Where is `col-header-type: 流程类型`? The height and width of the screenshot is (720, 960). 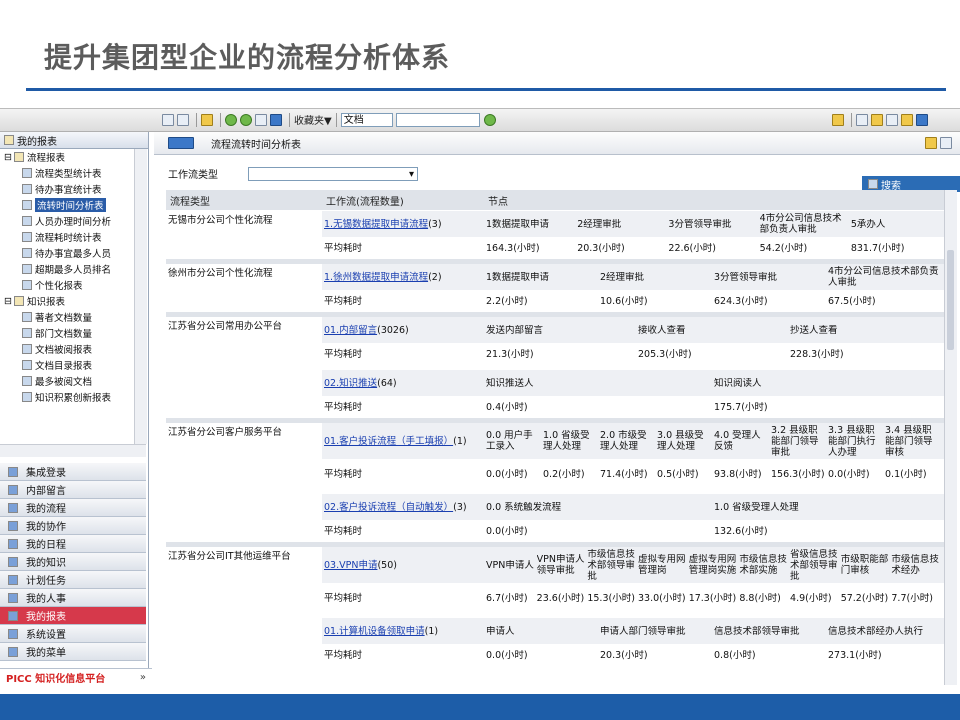 col-header-type: 流程类型 is located at coordinates (244, 200).